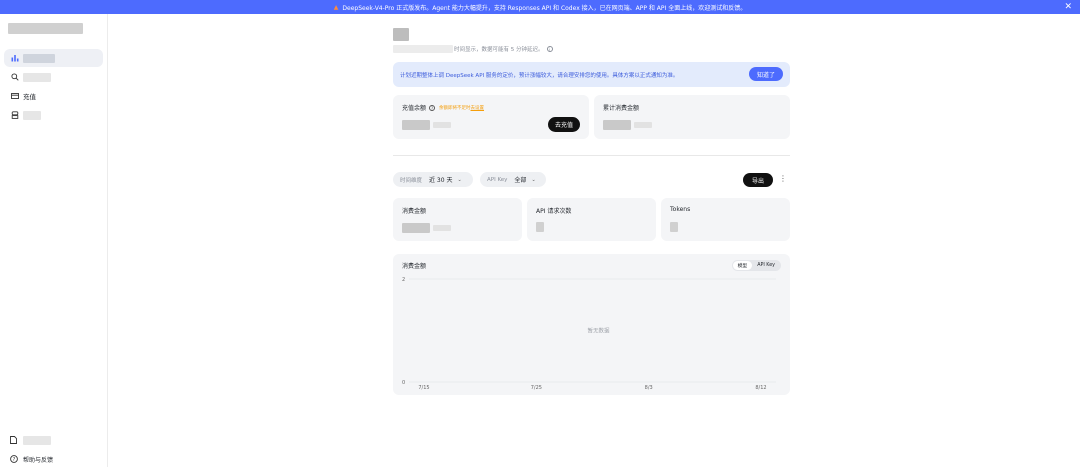 This screenshot has width=1080, height=467. What do you see at coordinates (513, 179) in the screenshot?
I see `api-key-select: API Key 全部 ⌄` at bounding box center [513, 179].